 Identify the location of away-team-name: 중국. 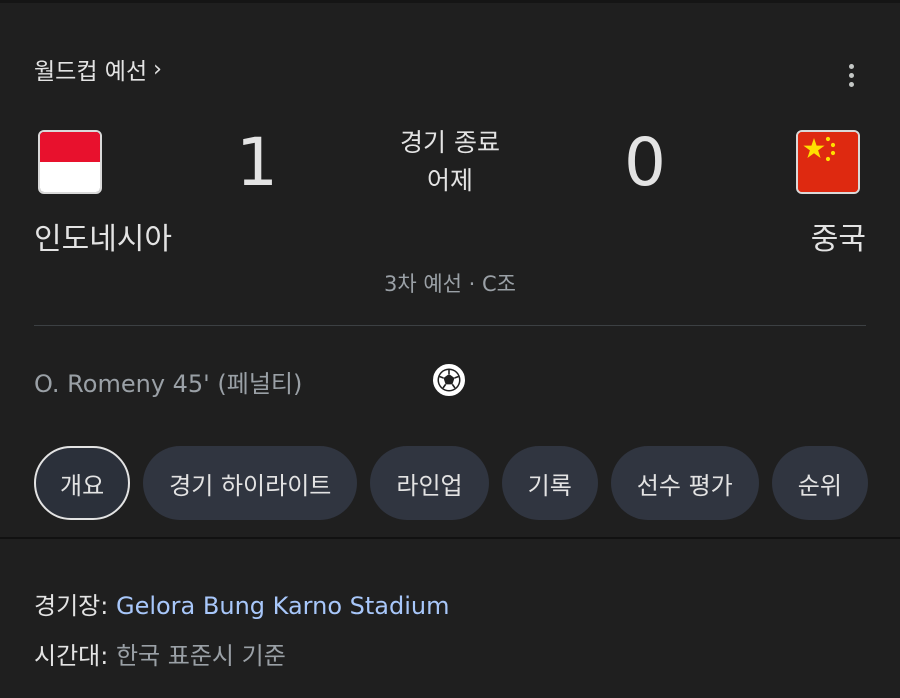
(838, 236).